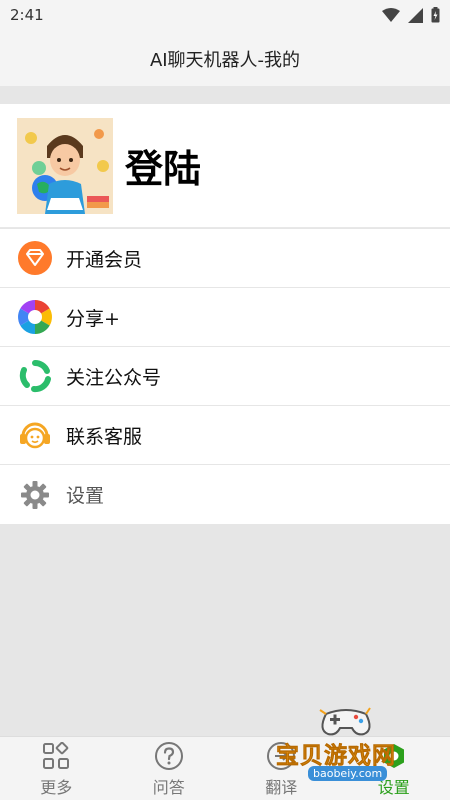  I want to click on wifi-icon, so click(391, 14).